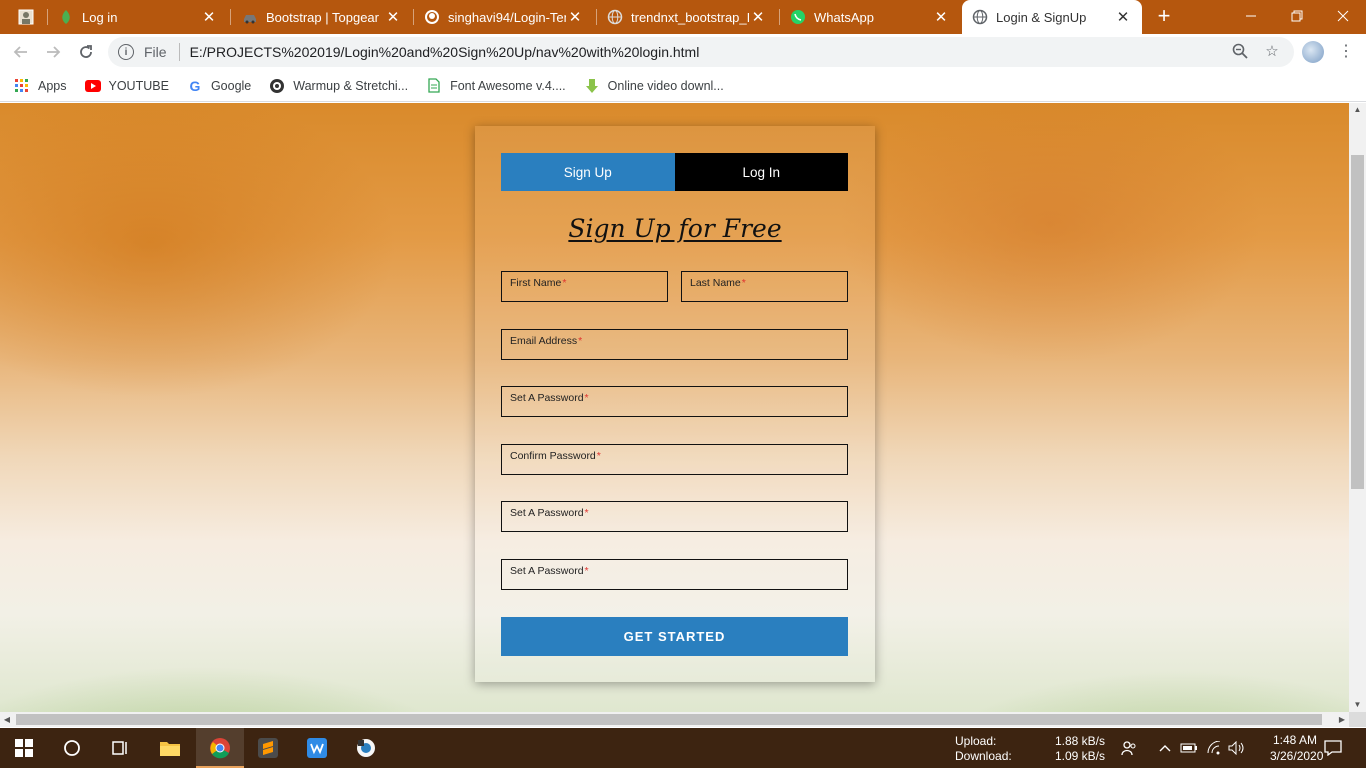 The height and width of the screenshot is (768, 1366). Describe the element at coordinates (66, 17) in the screenshot. I see `leaf-icon` at that location.